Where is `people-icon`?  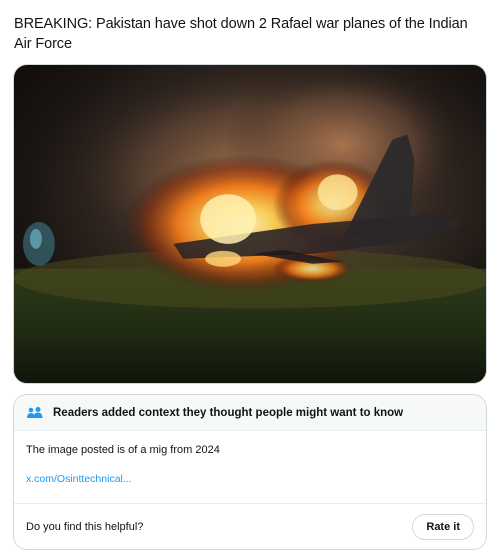 people-icon is located at coordinates (35, 413).